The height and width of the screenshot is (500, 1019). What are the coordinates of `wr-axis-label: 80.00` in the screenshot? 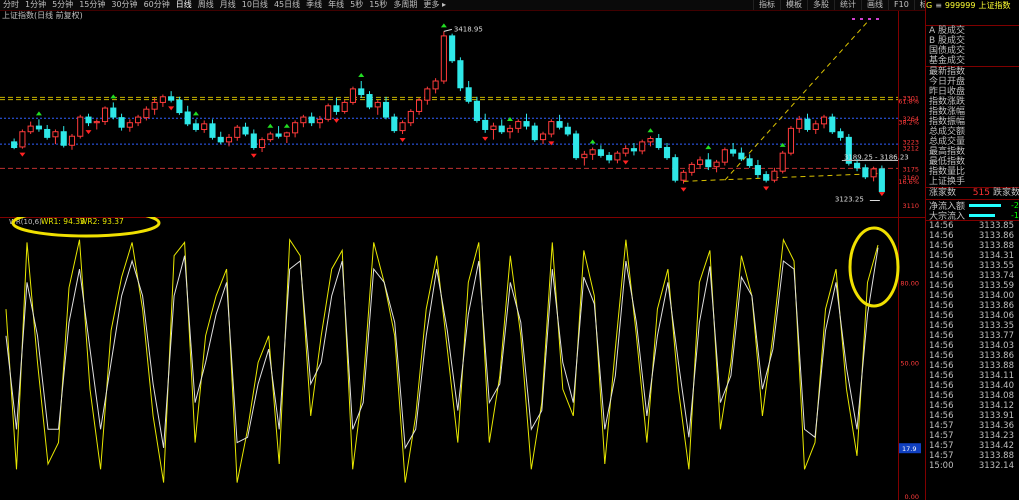 It's located at (909, 283).